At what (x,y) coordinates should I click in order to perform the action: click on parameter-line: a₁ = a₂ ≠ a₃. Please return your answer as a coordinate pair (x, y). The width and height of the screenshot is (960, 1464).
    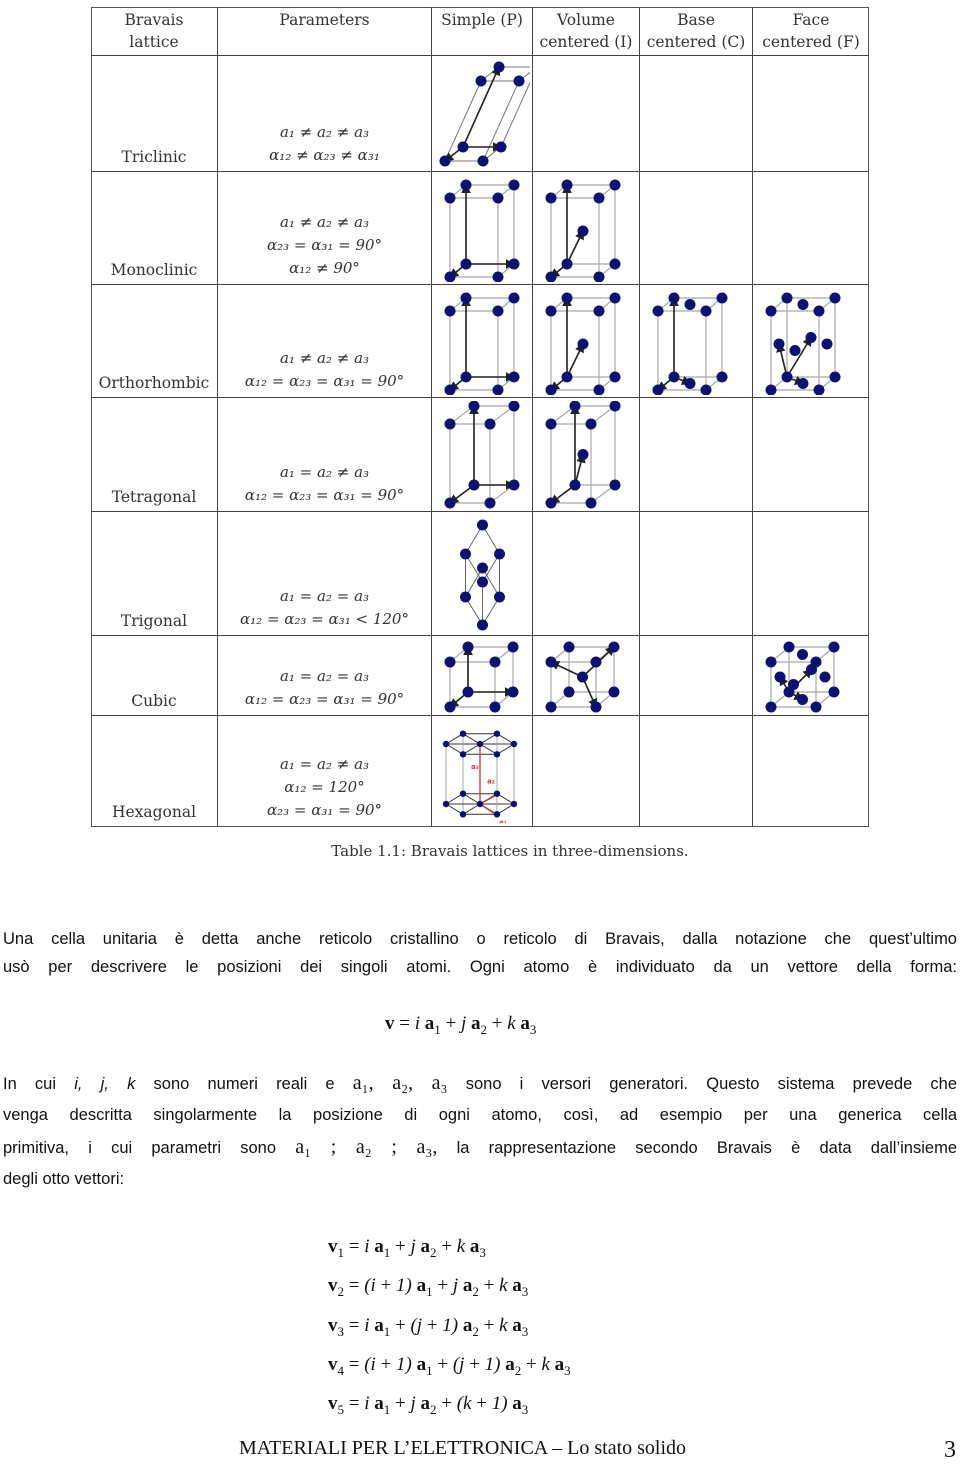
    Looking at the image, I should click on (324, 764).